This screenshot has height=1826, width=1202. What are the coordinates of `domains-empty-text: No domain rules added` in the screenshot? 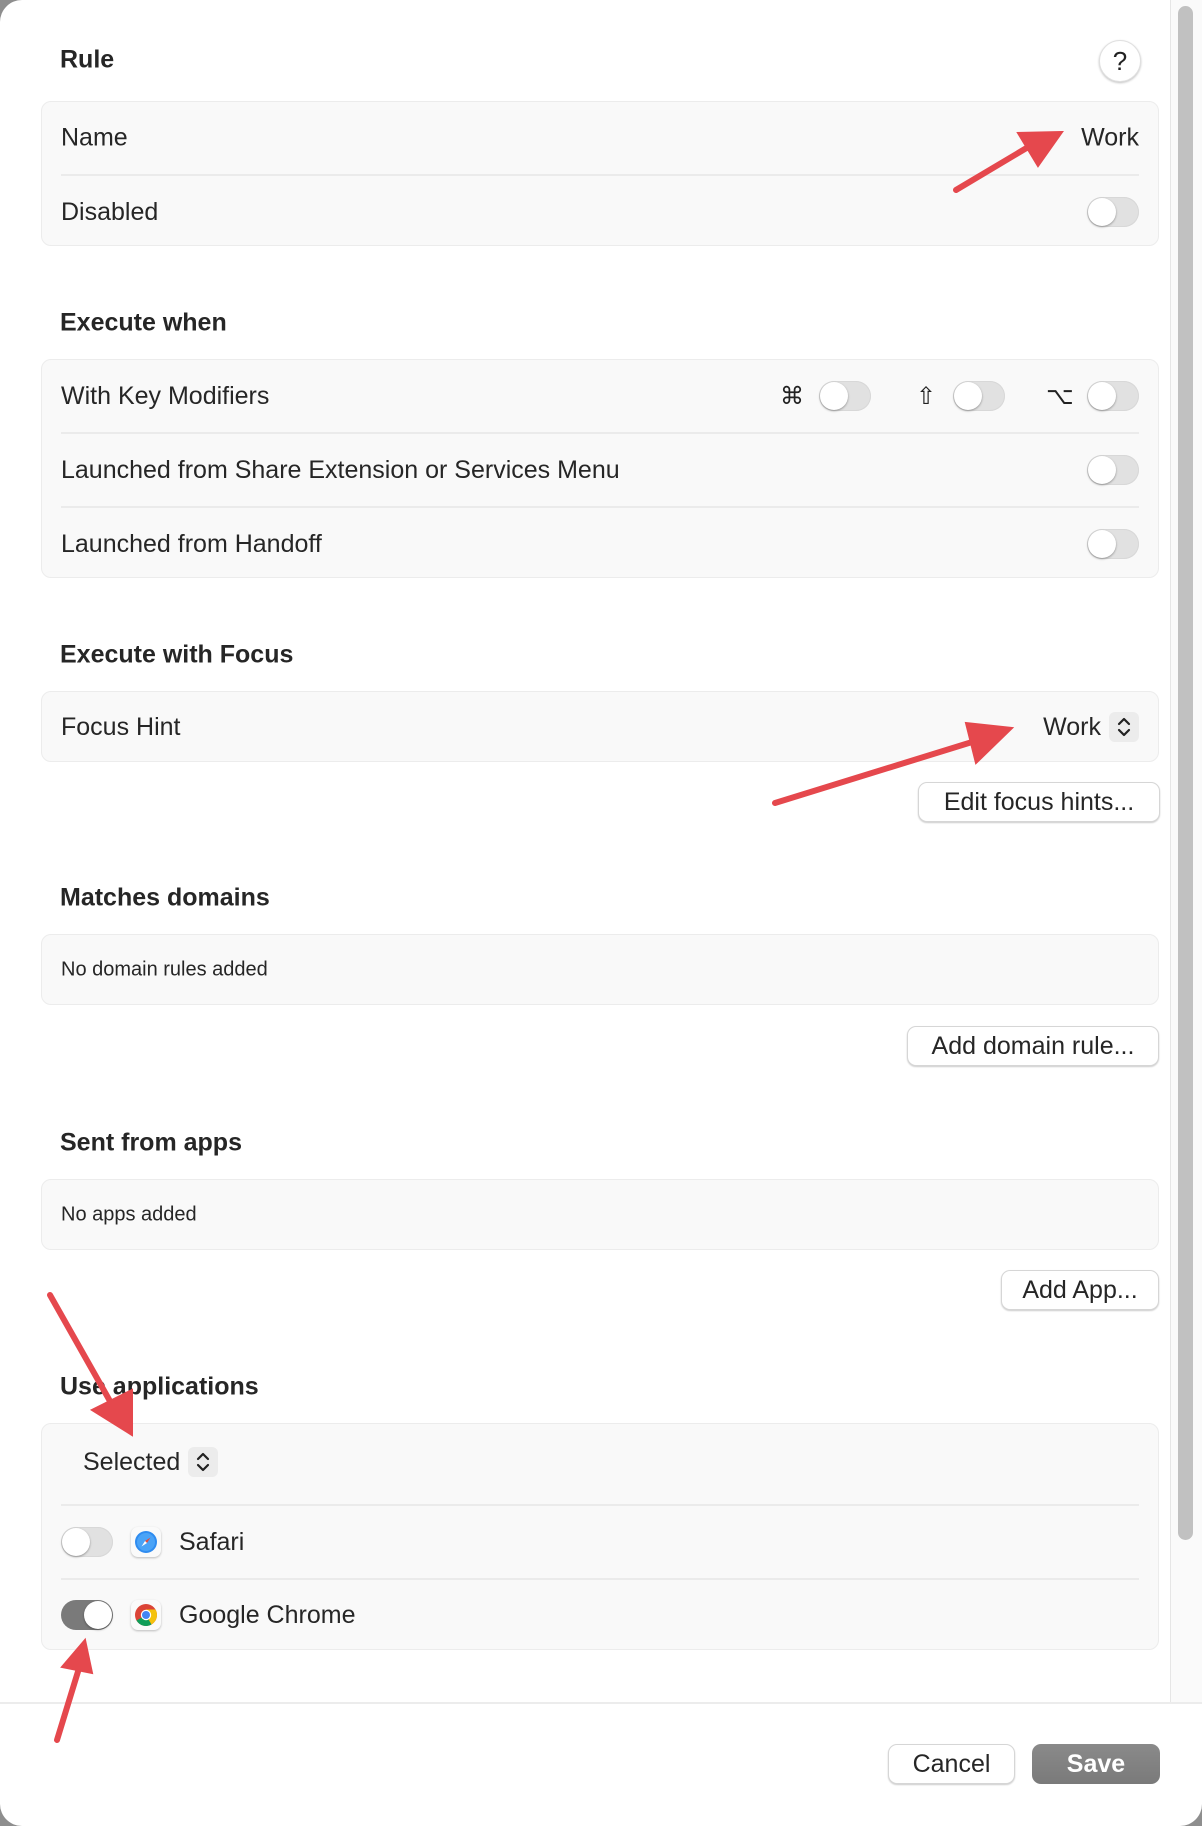 It's located at (164, 969).